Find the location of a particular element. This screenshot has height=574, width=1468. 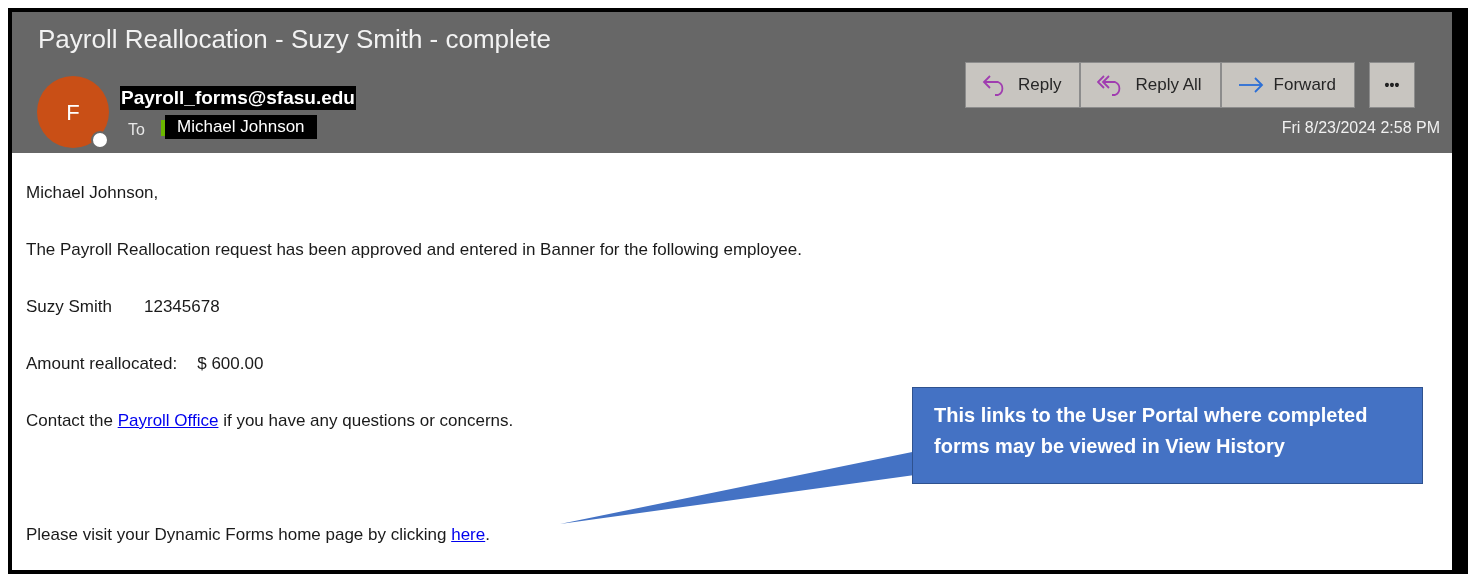

body-text: The Payroll Reallocation request has been approved and entered in Banner for the following employee. is located at coordinates (414, 249).